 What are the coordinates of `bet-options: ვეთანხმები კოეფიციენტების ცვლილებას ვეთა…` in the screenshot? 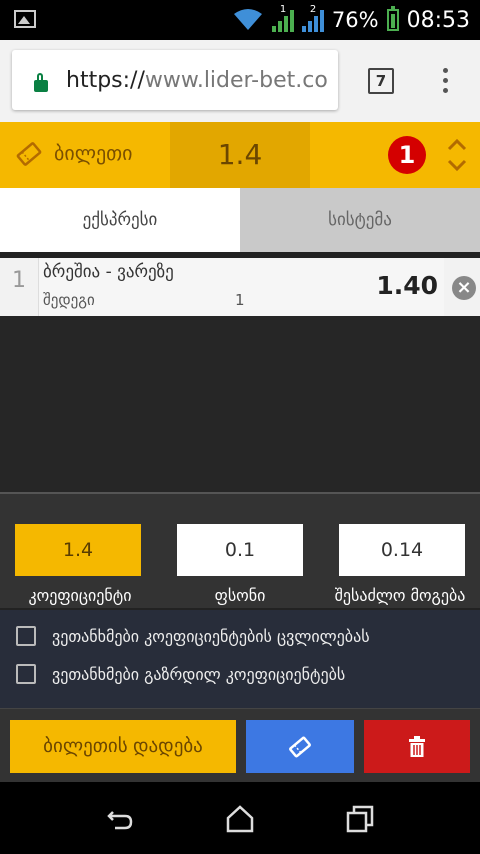 It's located at (240, 659).